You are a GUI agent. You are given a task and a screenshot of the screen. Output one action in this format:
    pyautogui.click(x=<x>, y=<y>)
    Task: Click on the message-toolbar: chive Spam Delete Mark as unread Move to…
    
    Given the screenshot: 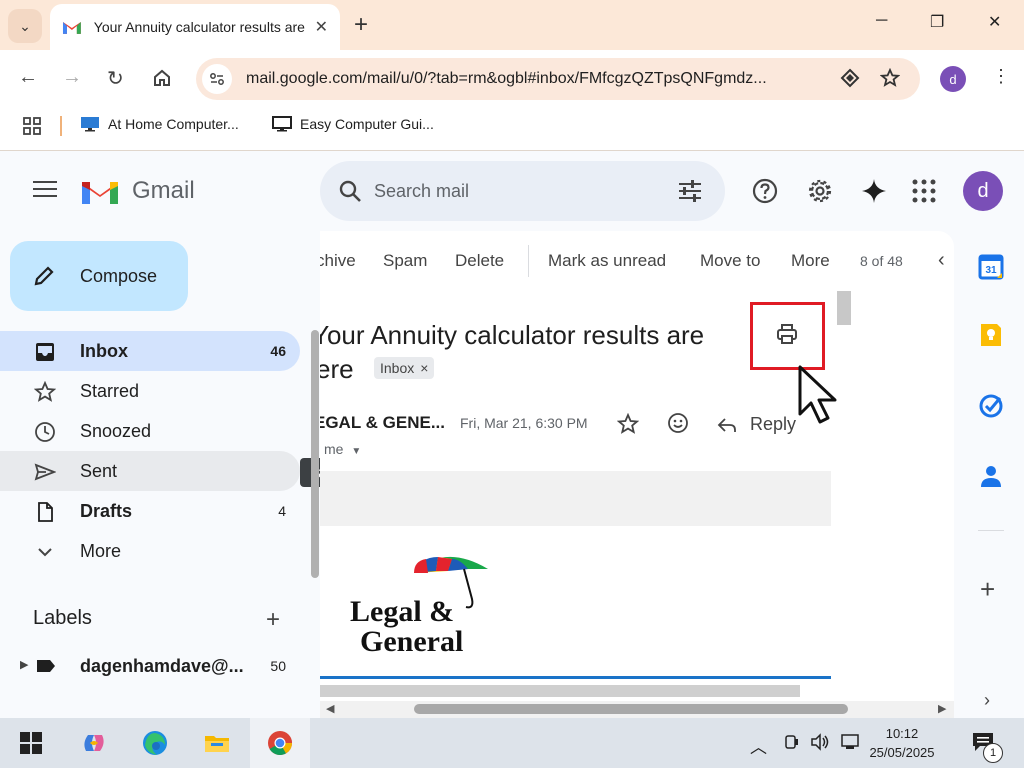 What is the action you would take?
    pyautogui.click(x=637, y=261)
    